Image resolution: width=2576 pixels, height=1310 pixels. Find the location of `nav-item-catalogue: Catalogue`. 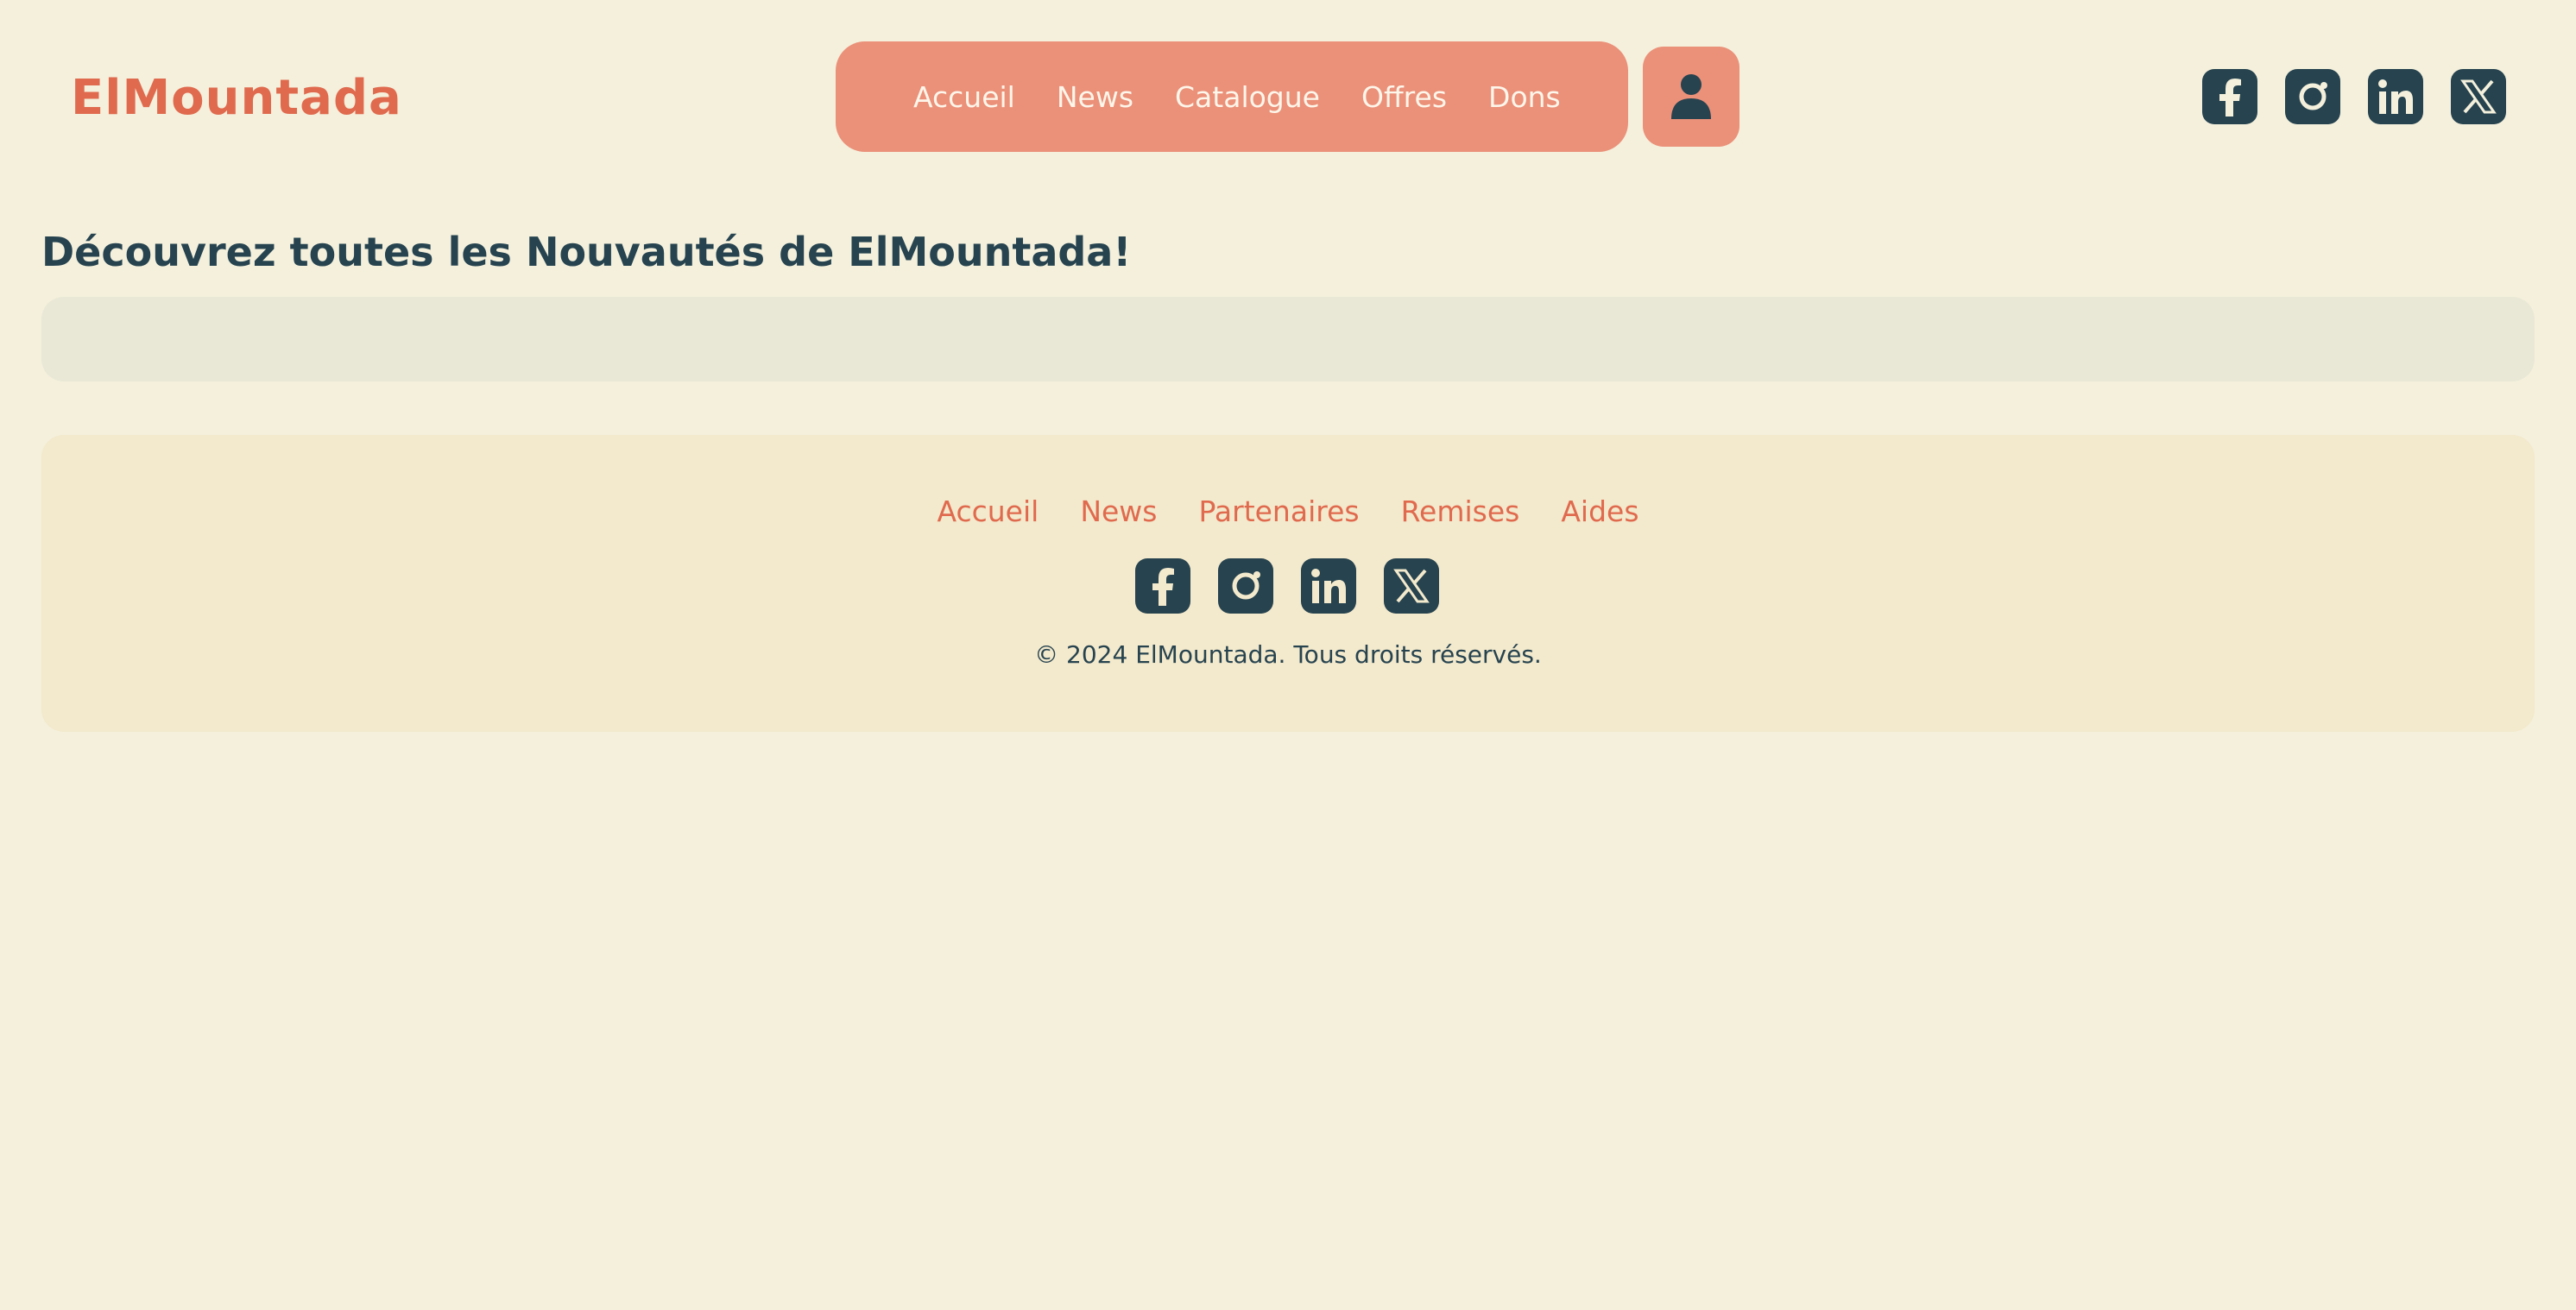

nav-item-catalogue: Catalogue is located at coordinates (1247, 97).